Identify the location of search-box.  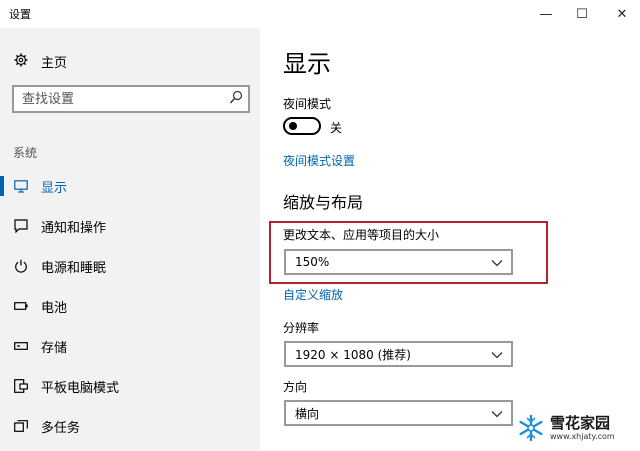
(131, 99).